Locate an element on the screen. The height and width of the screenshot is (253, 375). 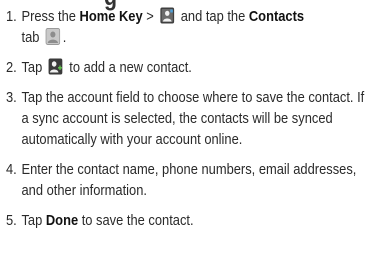
step-text: to save the contact. is located at coordinates (136, 220).